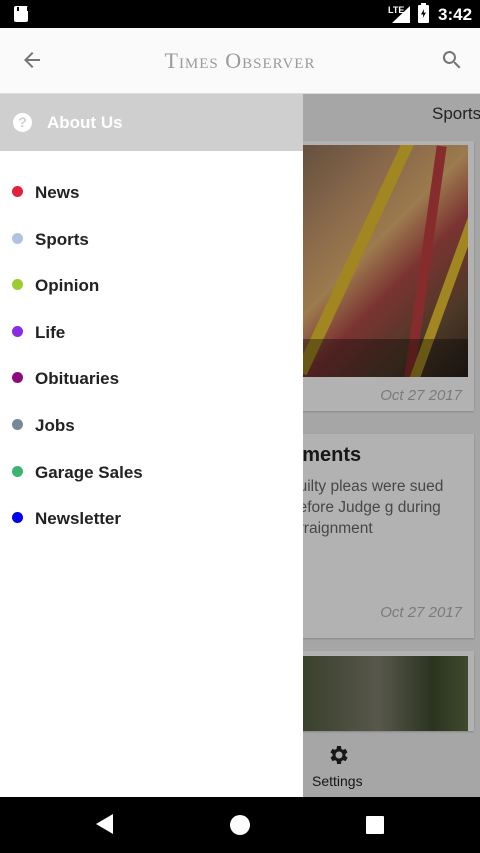  What do you see at coordinates (85, 122) in the screenshot?
I see `about-us-label: About Us` at bounding box center [85, 122].